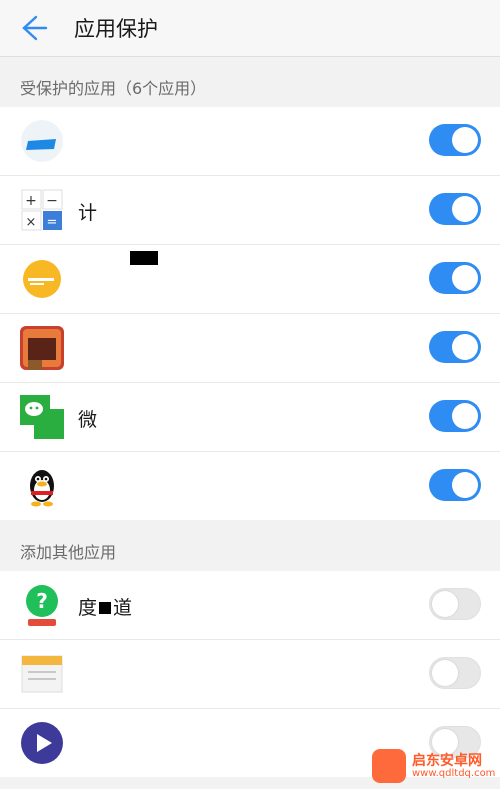  What do you see at coordinates (116, 29) in the screenshot?
I see `page-title: 应用保护` at bounding box center [116, 29].